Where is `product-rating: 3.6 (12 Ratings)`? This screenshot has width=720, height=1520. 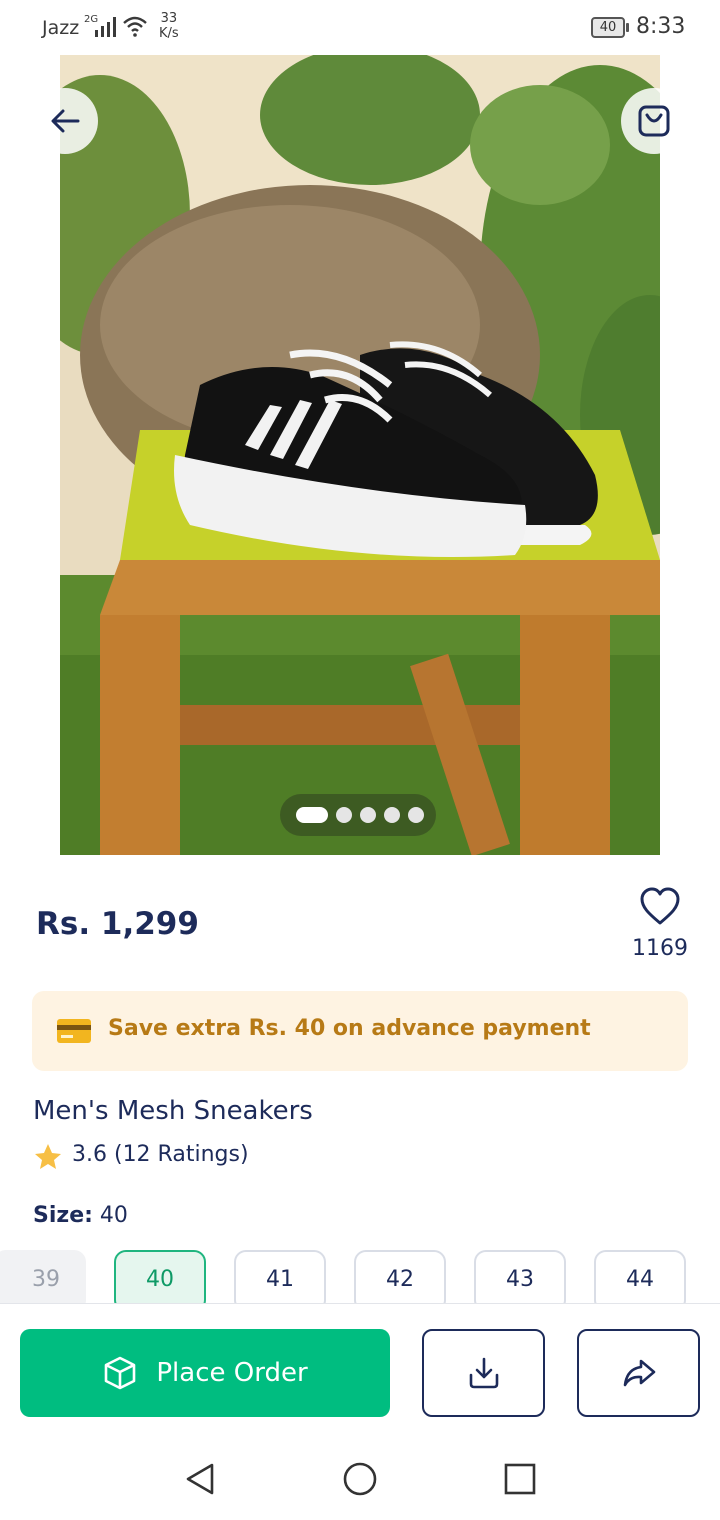 product-rating: 3.6 (12 Ratings) is located at coordinates (160, 1154).